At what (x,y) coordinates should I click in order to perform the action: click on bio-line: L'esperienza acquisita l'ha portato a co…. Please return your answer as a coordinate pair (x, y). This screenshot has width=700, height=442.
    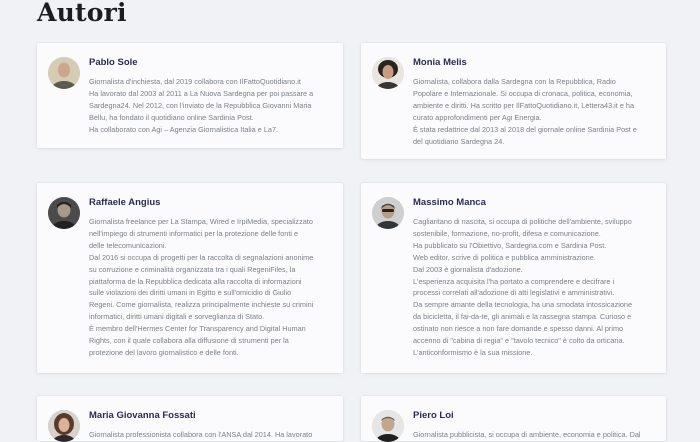
    Looking at the image, I should click on (514, 281).